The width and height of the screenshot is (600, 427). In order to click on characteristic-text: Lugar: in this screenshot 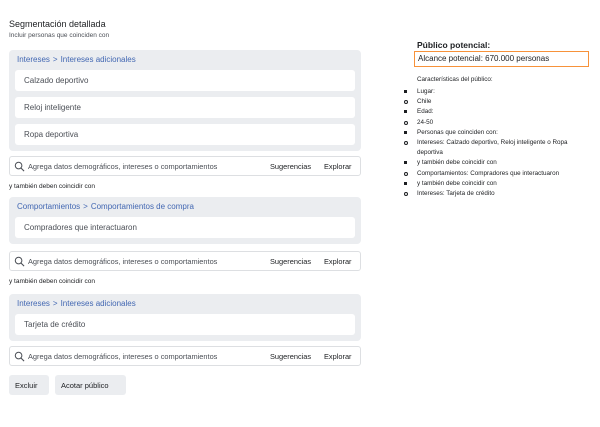, I will do `click(426, 91)`.